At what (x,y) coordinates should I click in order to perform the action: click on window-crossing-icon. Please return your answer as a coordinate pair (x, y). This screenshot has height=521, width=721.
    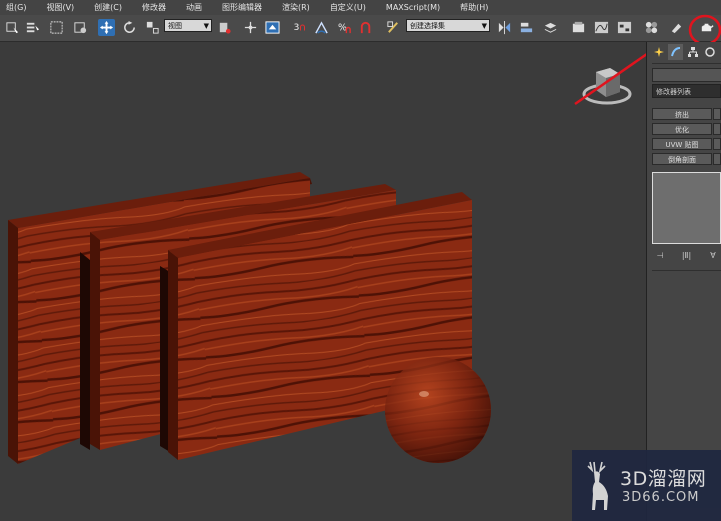
    Looking at the image, I should click on (80, 27).